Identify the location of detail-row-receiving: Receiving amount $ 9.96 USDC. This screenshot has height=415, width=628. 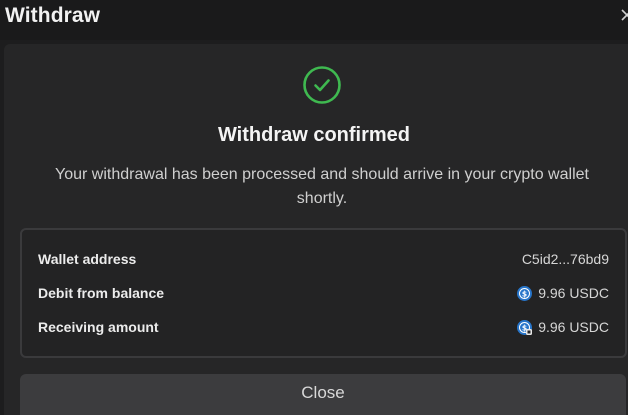
(323, 329).